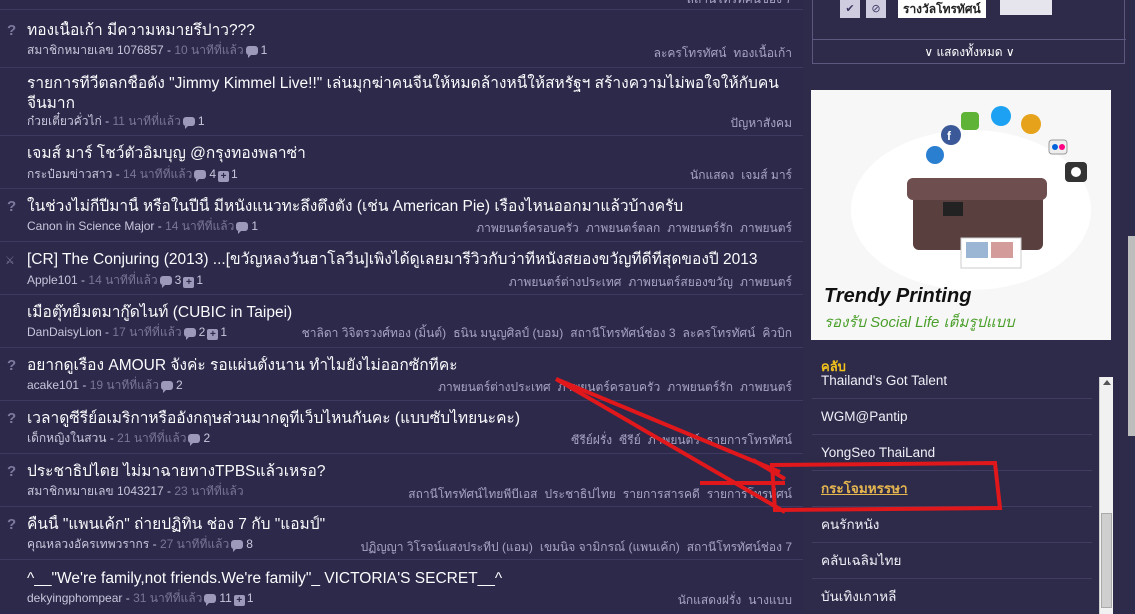 The image size is (1135, 614). What do you see at coordinates (53, 385) in the screenshot?
I see `author: acake101` at bounding box center [53, 385].